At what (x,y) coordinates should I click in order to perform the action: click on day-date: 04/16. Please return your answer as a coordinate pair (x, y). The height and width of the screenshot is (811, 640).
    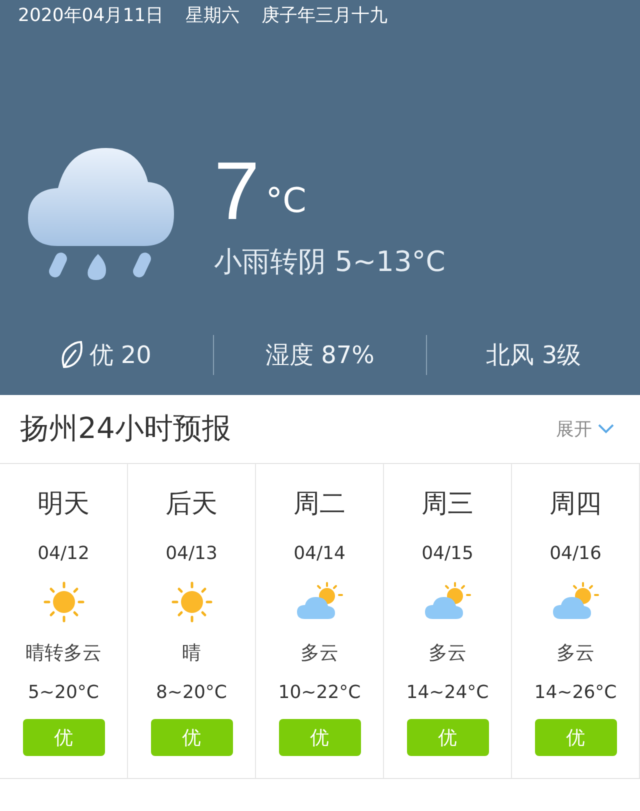
    Looking at the image, I should click on (576, 553).